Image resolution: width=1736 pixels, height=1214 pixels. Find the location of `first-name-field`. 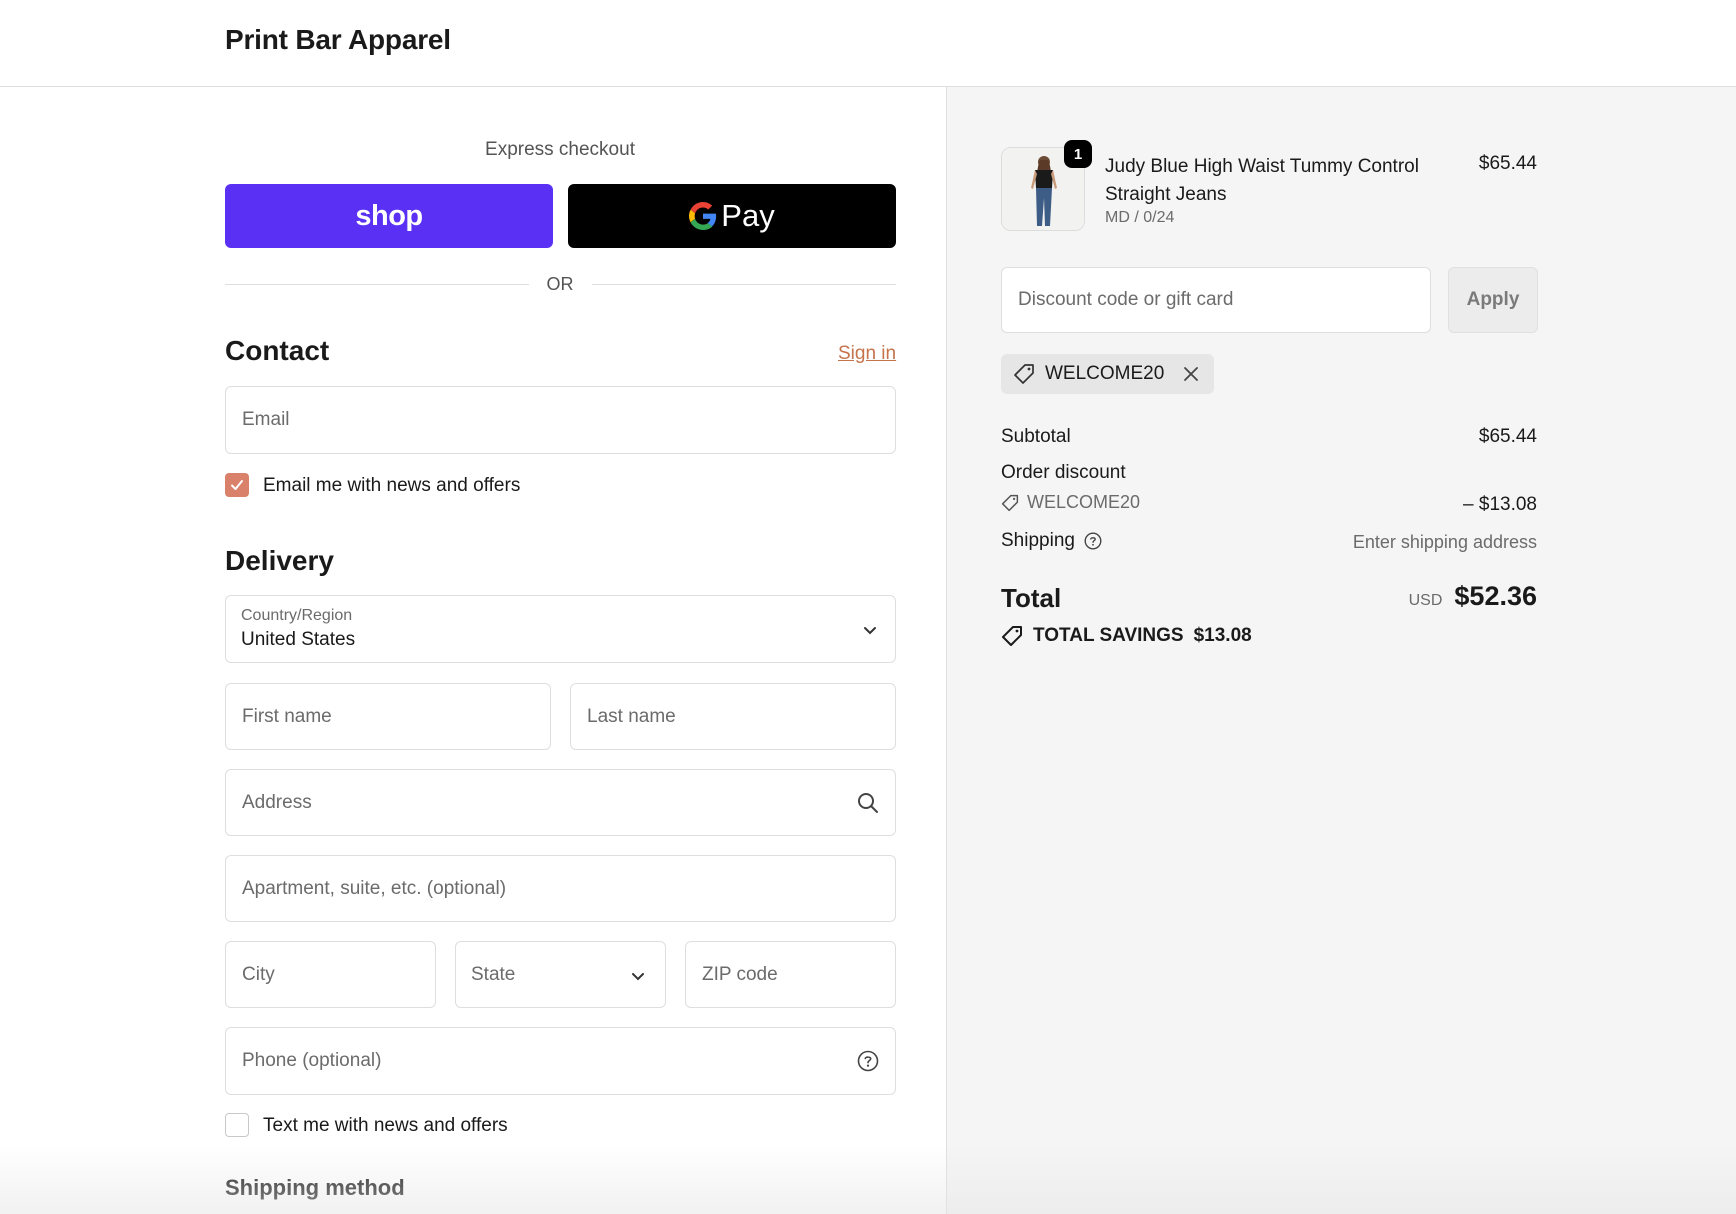

first-name-field is located at coordinates (388, 716).